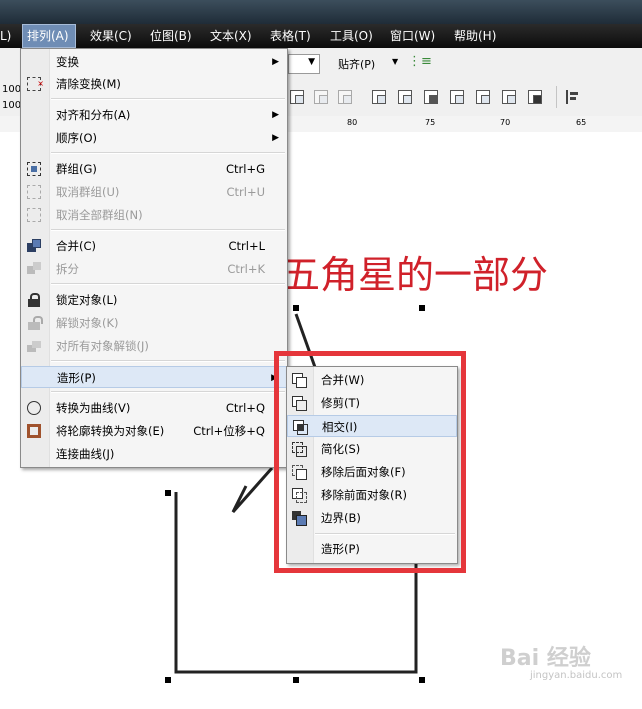 The width and height of the screenshot is (642, 709). What do you see at coordinates (154, 138) in the screenshot?
I see `menu-item-order: 顺序(O) ▶` at bounding box center [154, 138].